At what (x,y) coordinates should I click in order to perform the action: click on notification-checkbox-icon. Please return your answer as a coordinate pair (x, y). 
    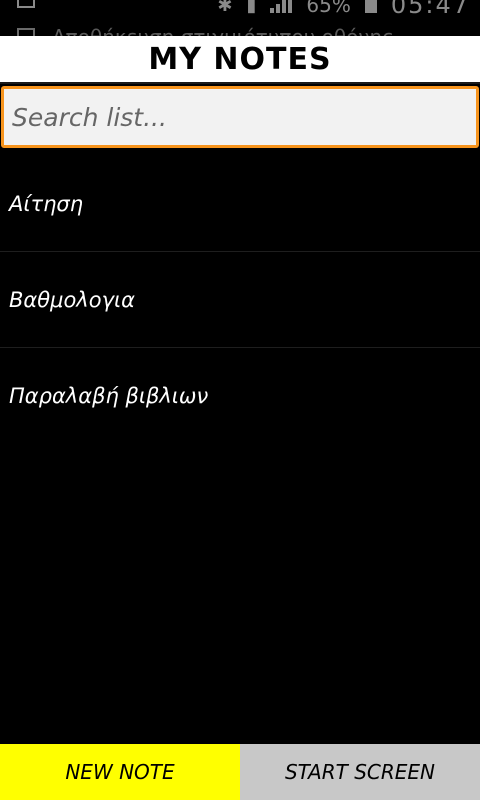
    Looking at the image, I should click on (26, 32).